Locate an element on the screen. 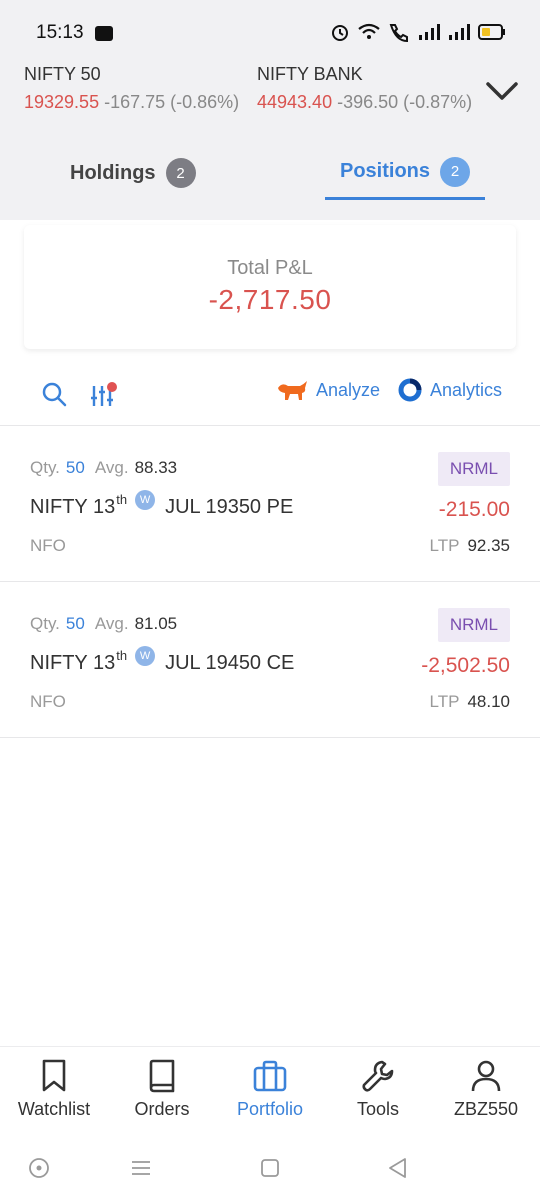  symbol-suffix: JUL 19450 CE is located at coordinates (230, 663).